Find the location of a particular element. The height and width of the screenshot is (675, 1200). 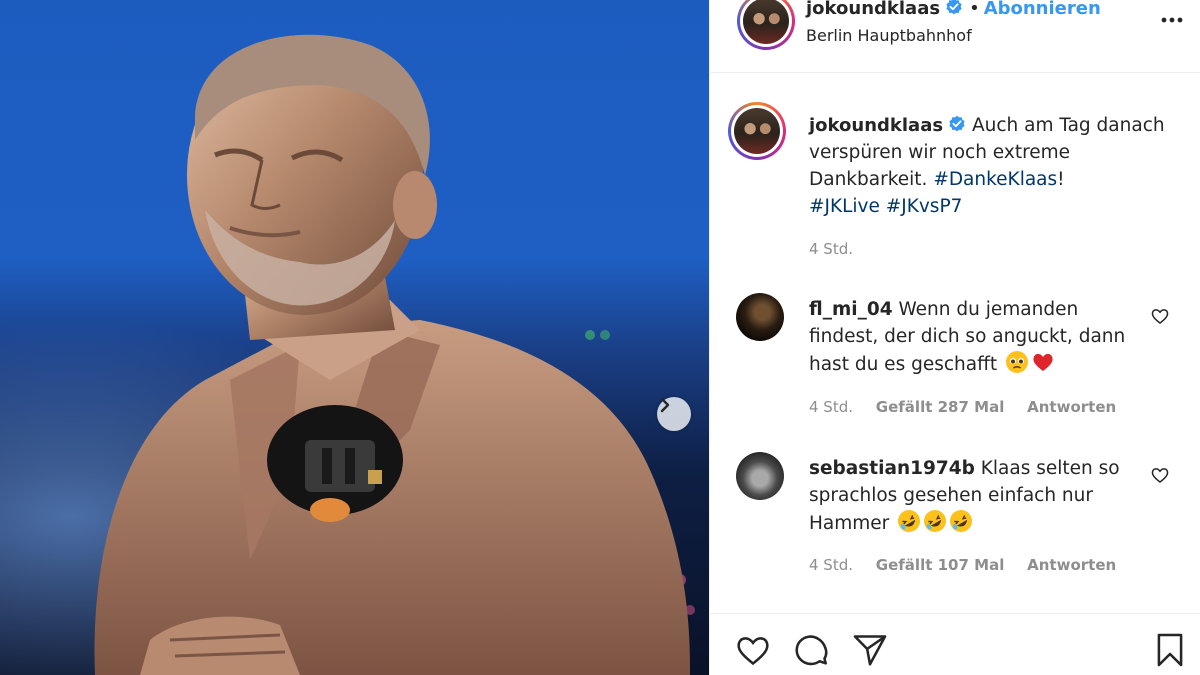

more-options-icon is located at coordinates (1172, 20).